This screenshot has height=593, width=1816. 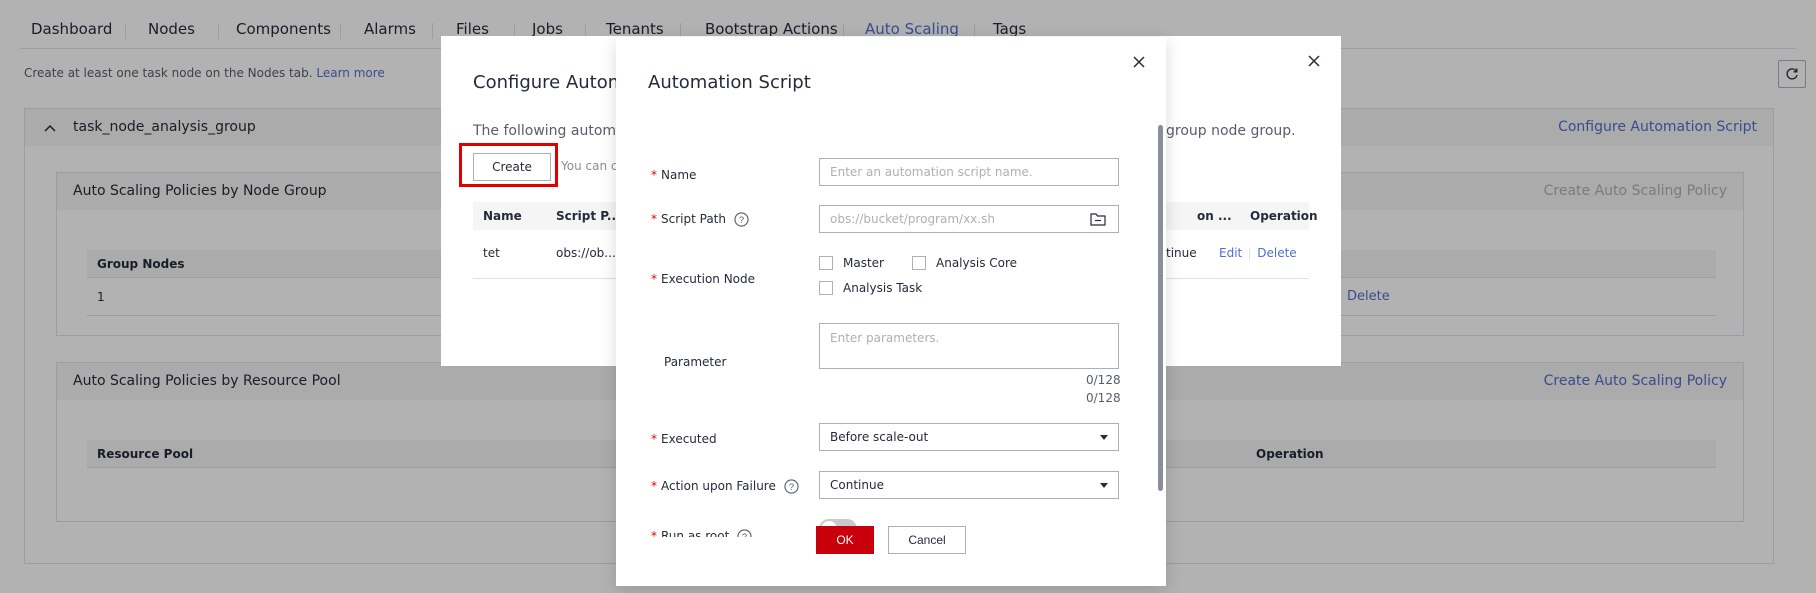 What do you see at coordinates (703, 279) in the screenshot?
I see `execution-node-label: * Execution Node` at bounding box center [703, 279].